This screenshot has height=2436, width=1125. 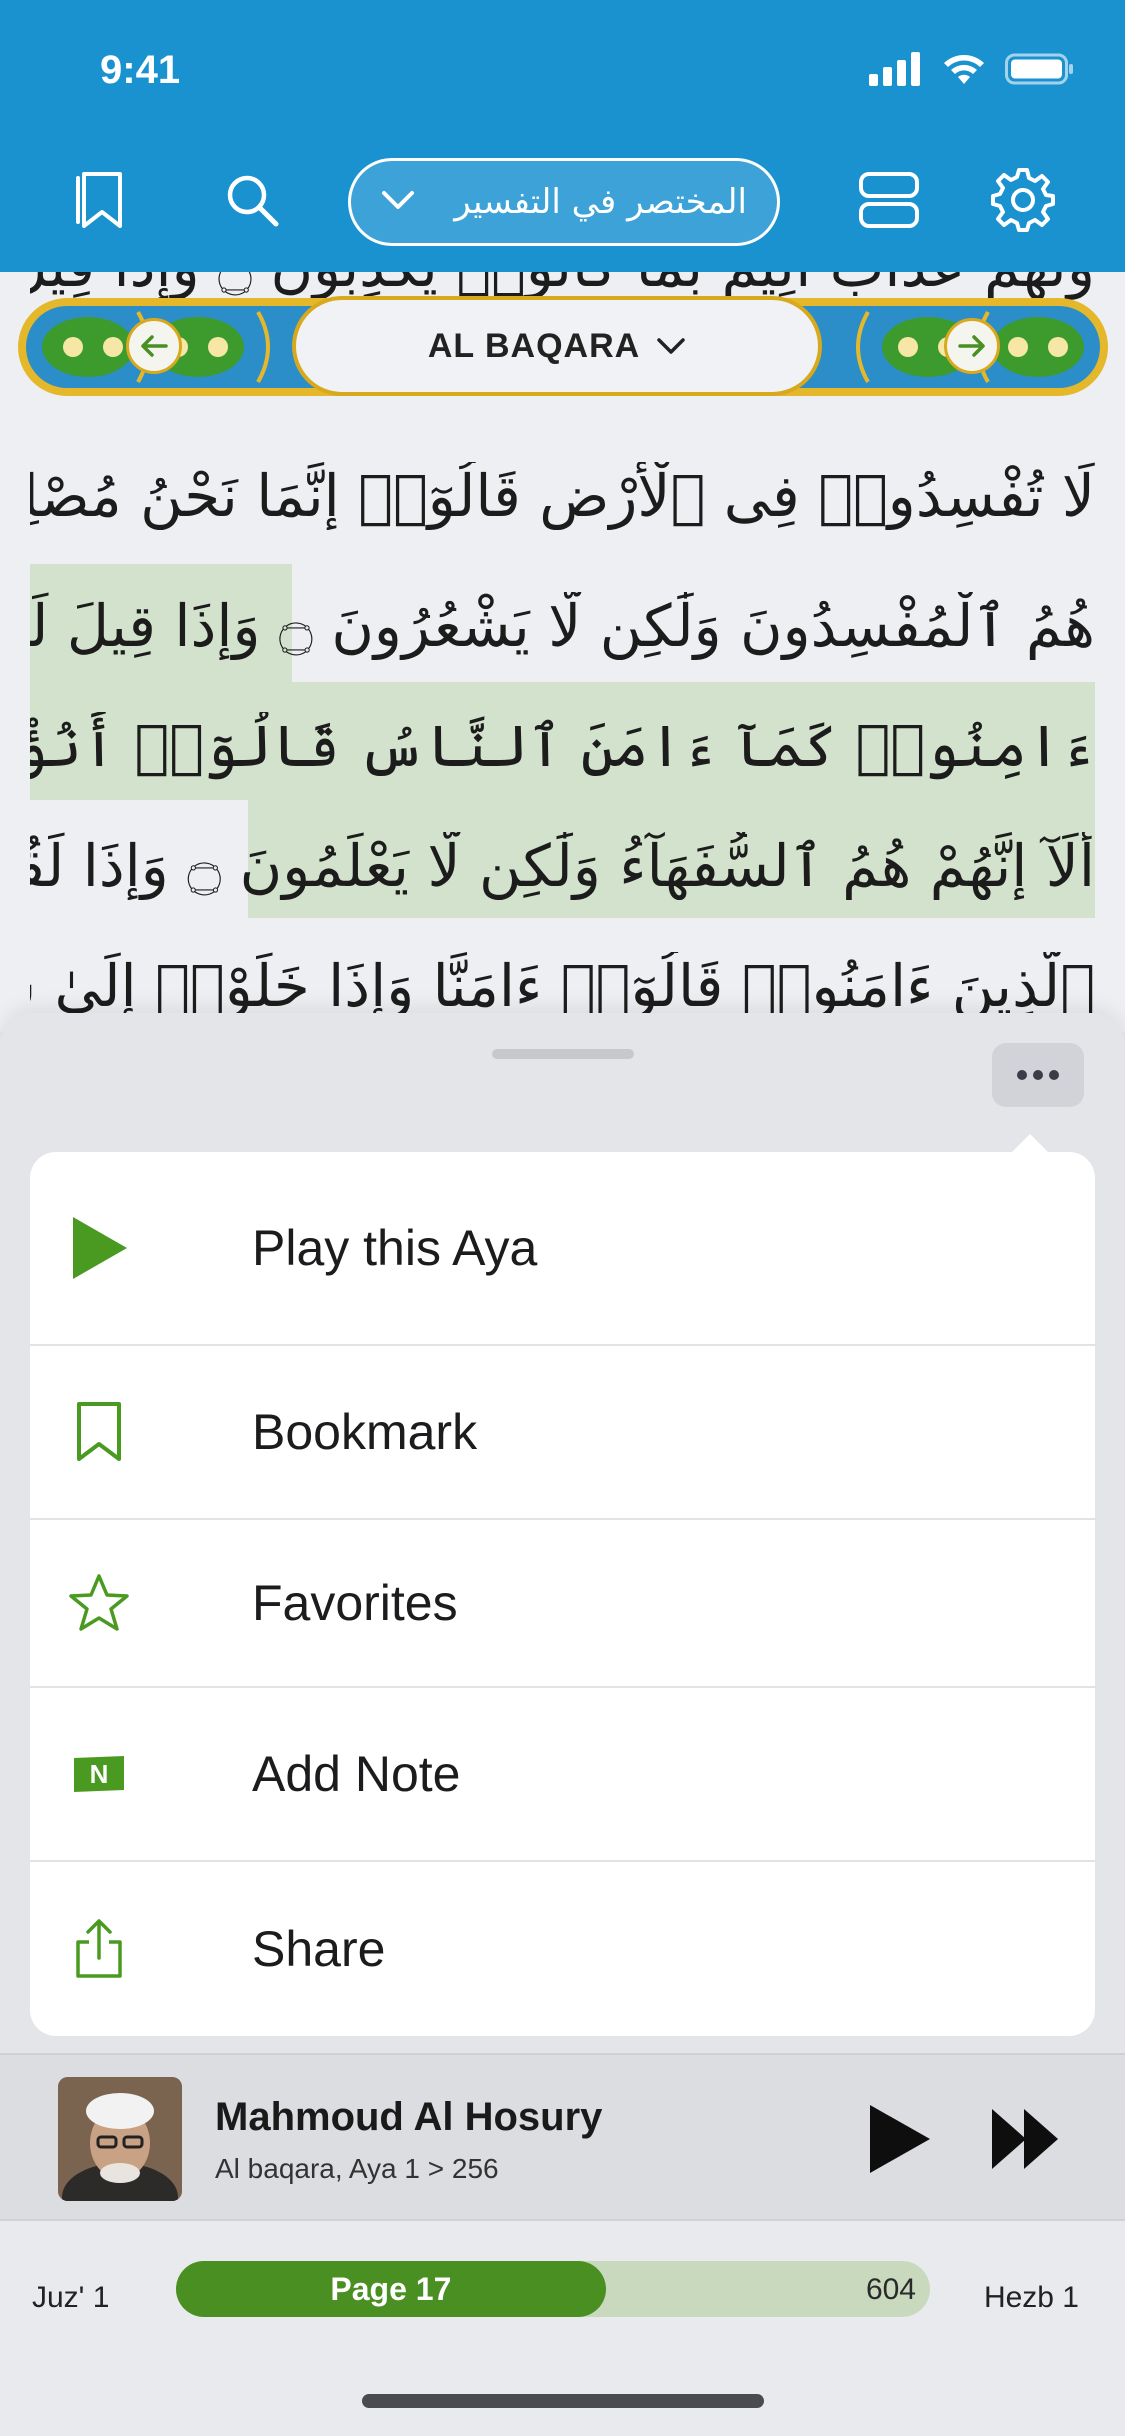 I want to click on menu-item-label: Add Note, so click(x=356, y=1774).